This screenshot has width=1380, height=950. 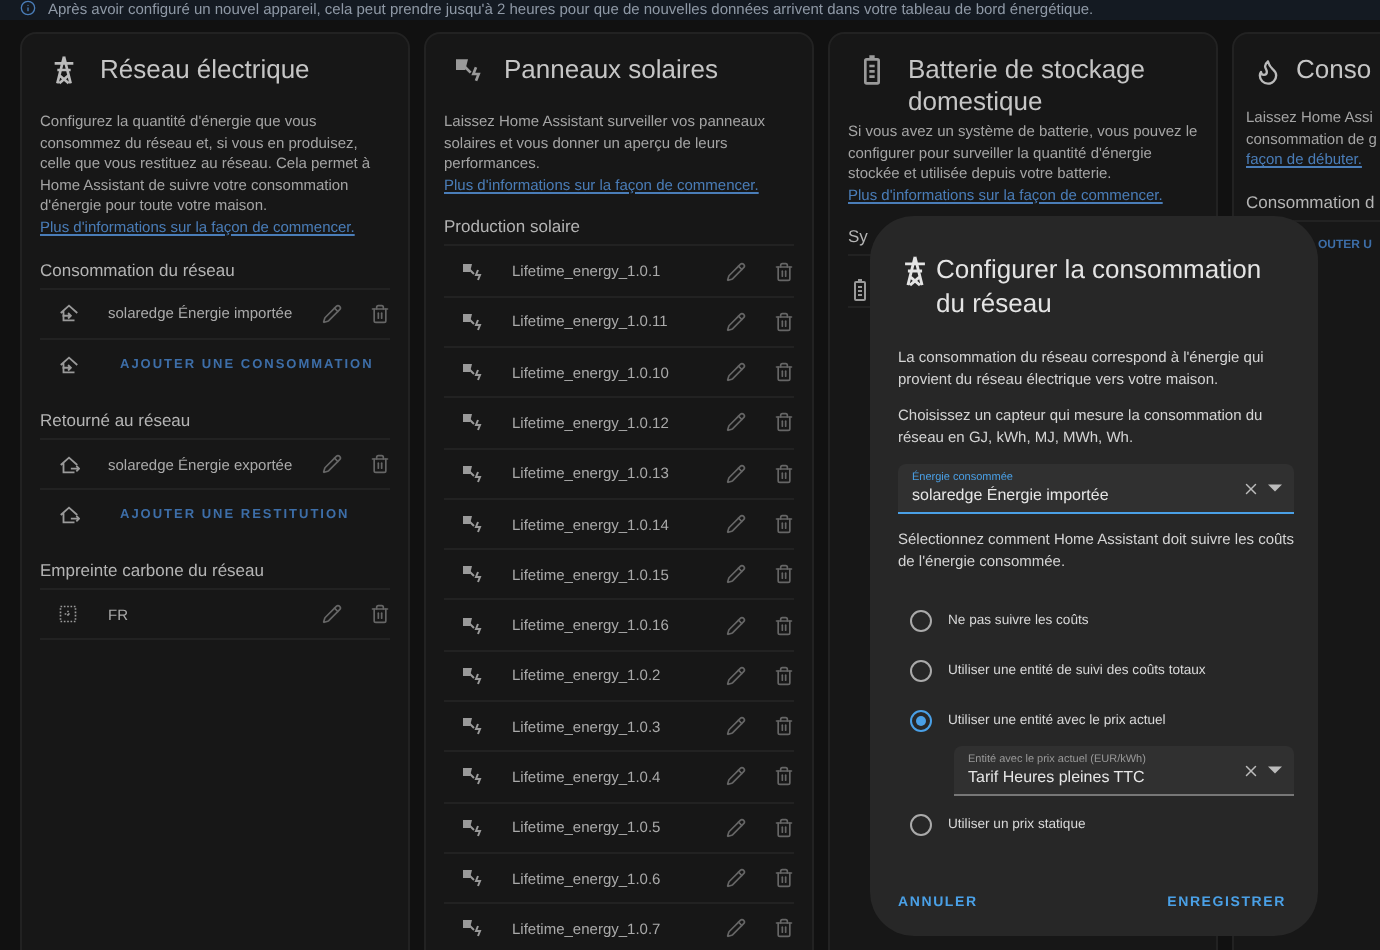 I want to click on section-title: Production solaire, so click(x=619, y=221).